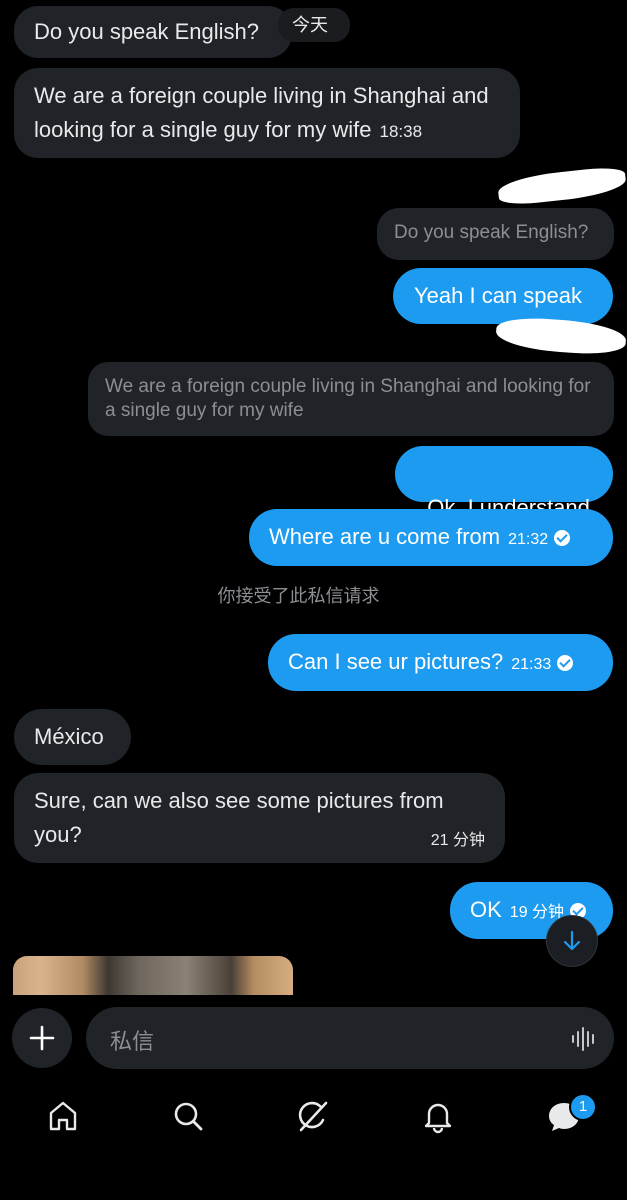 This screenshot has height=1200, width=627. I want to click on home-icon, so click(63, 1116).